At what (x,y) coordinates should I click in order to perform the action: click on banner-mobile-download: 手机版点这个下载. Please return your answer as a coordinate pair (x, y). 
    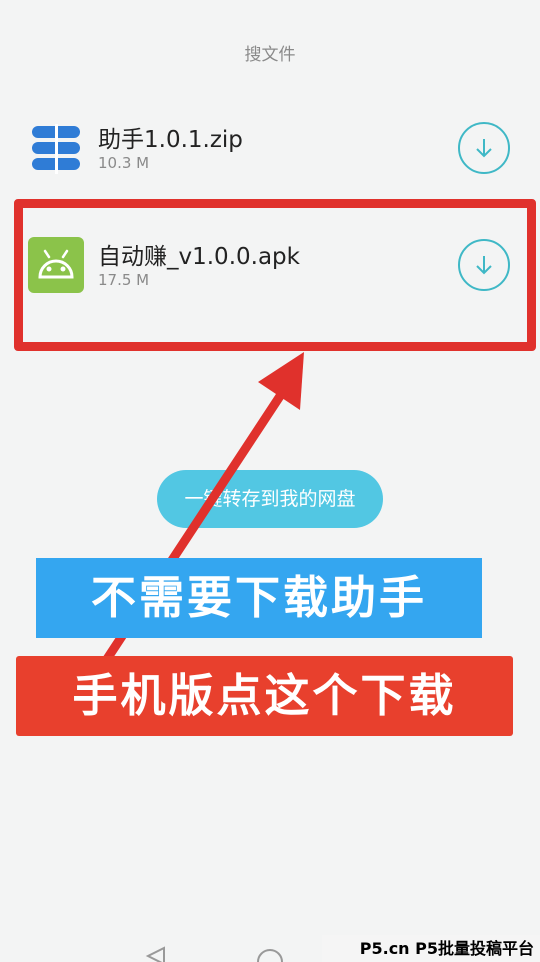
    Looking at the image, I should click on (264, 696).